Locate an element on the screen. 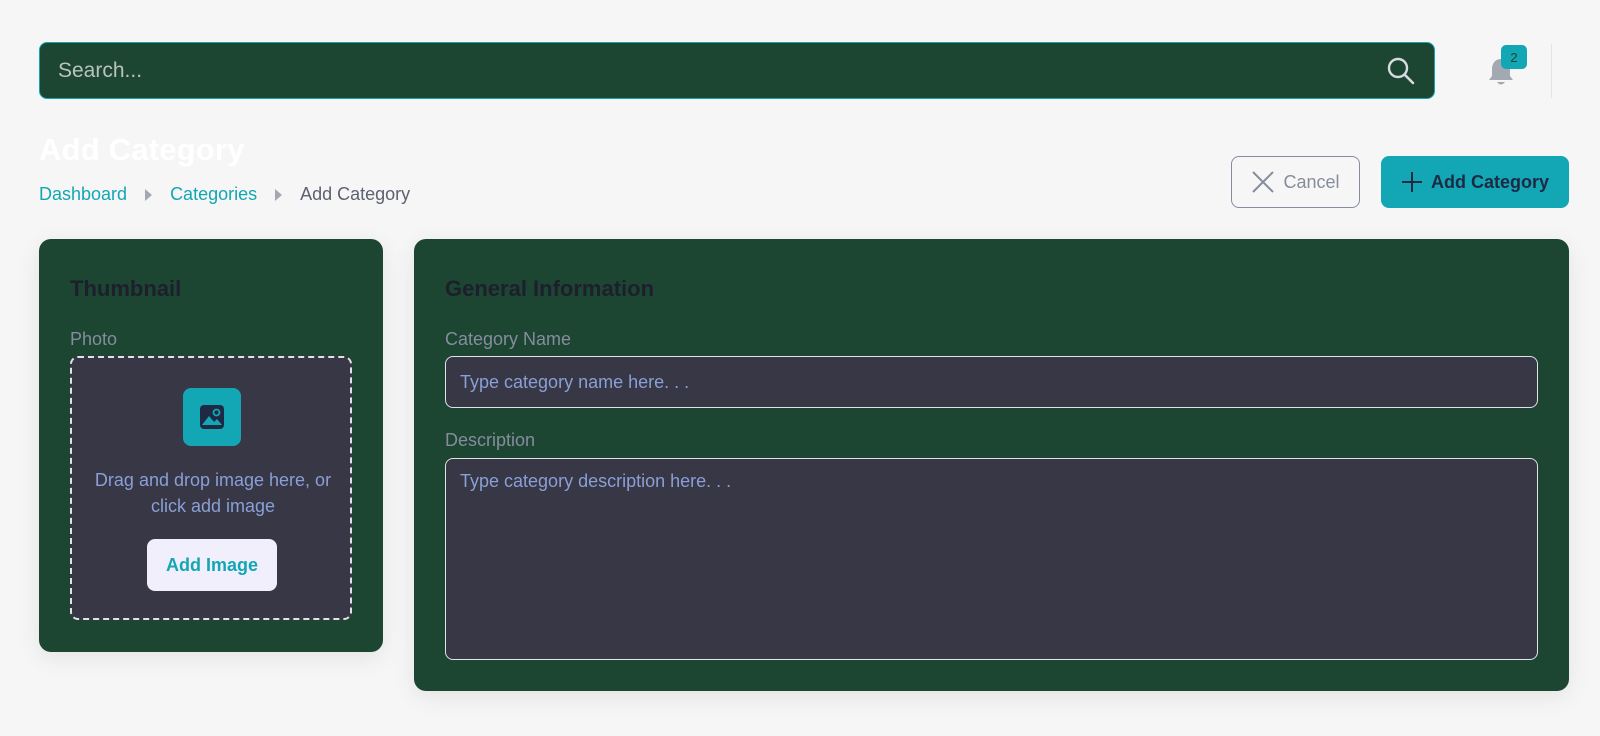  cancel-button: Cancel is located at coordinates (1295, 182).